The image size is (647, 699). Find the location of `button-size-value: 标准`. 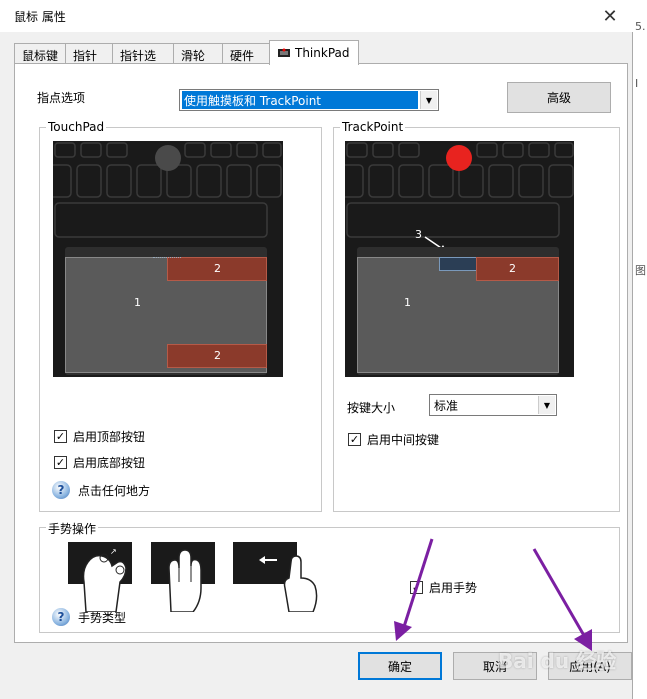

button-size-value: 标准 is located at coordinates (446, 405).